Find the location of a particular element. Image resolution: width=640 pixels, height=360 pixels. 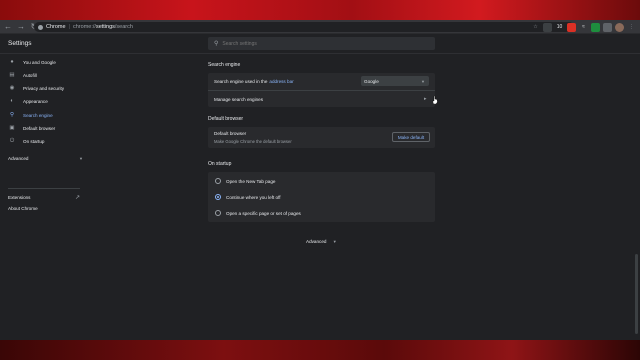

extension-red-icon is located at coordinates (571, 27).